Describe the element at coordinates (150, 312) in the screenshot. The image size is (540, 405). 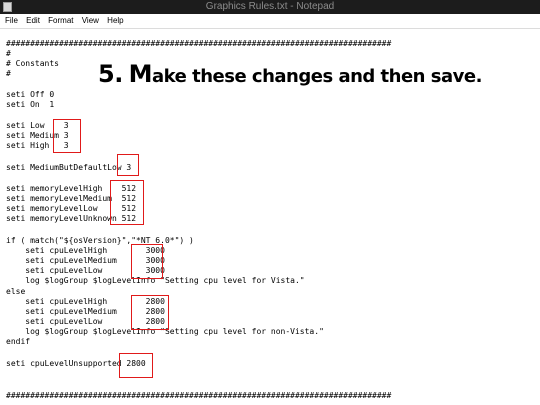
I see `highlight-box-cpu-nonvista` at that location.